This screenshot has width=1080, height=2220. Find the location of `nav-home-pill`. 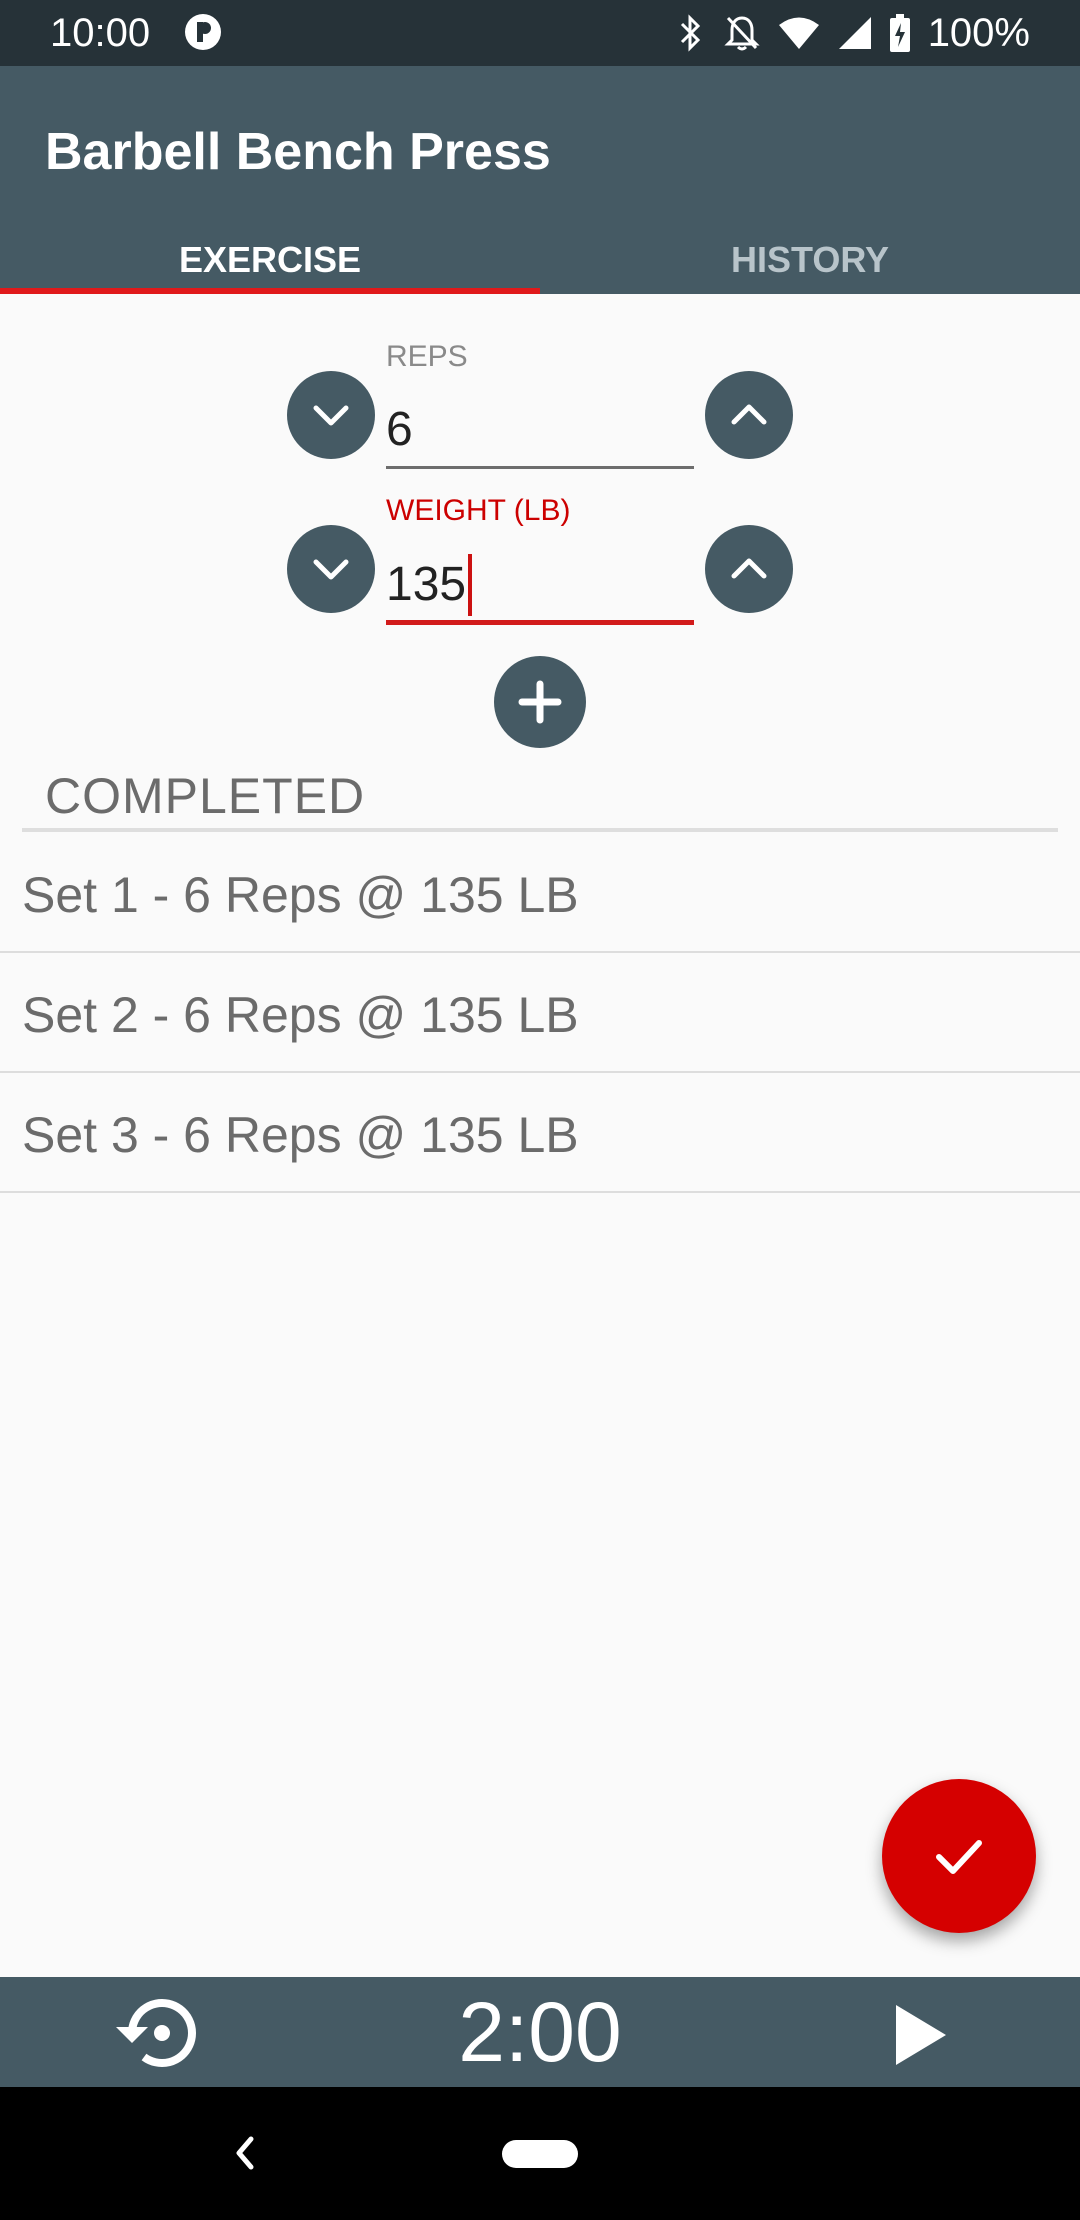

nav-home-pill is located at coordinates (540, 2154).